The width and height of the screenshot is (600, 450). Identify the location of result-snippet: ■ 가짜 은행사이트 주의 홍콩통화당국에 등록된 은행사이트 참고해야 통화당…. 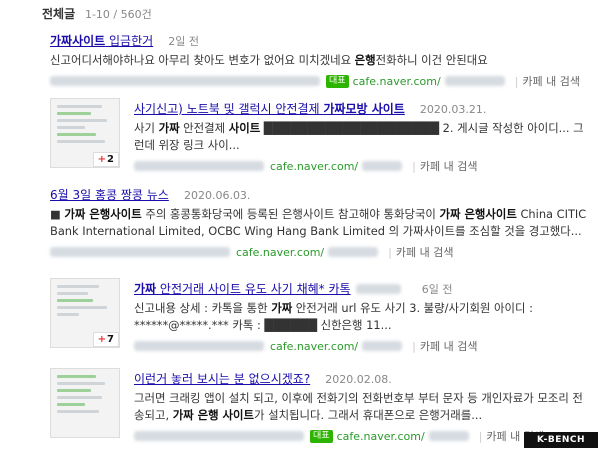
(318, 222).